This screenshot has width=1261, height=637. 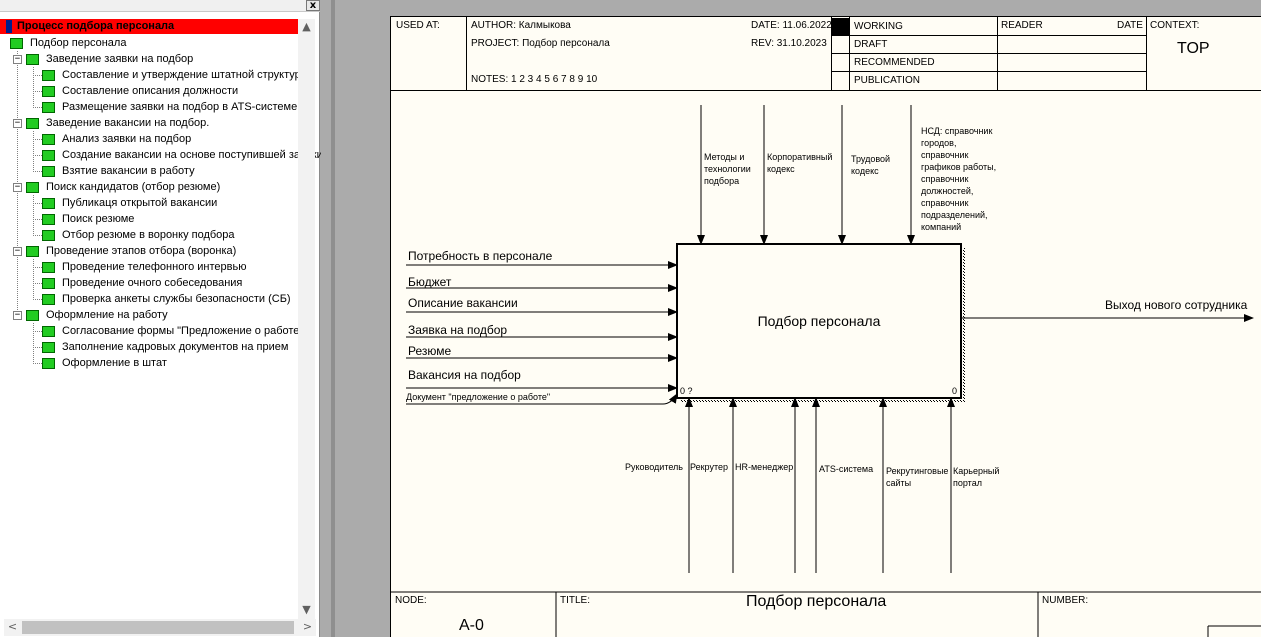 I want to click on tree-group-label: Заведение заявки на подбор, so click(x=120, y=59).